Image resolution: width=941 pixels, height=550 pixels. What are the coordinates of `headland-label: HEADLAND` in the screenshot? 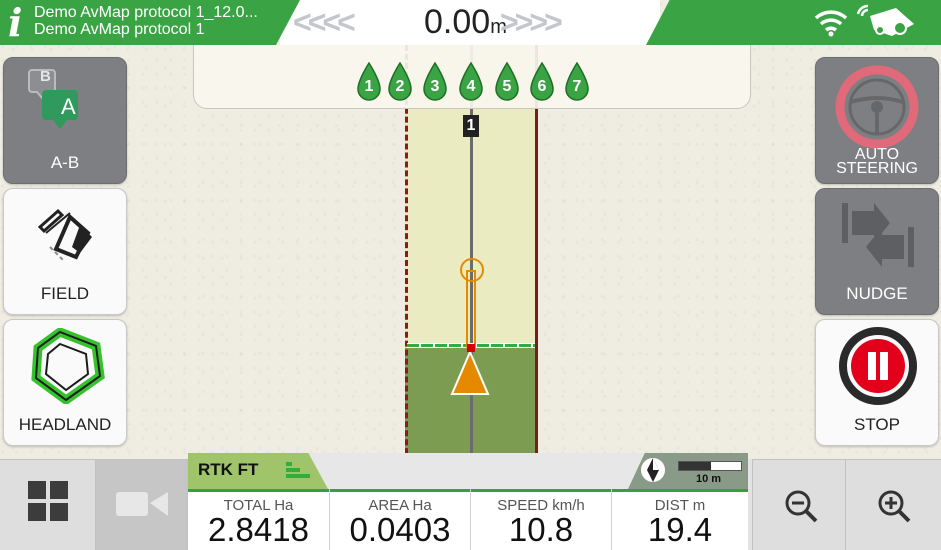 It's located at (65, 424).